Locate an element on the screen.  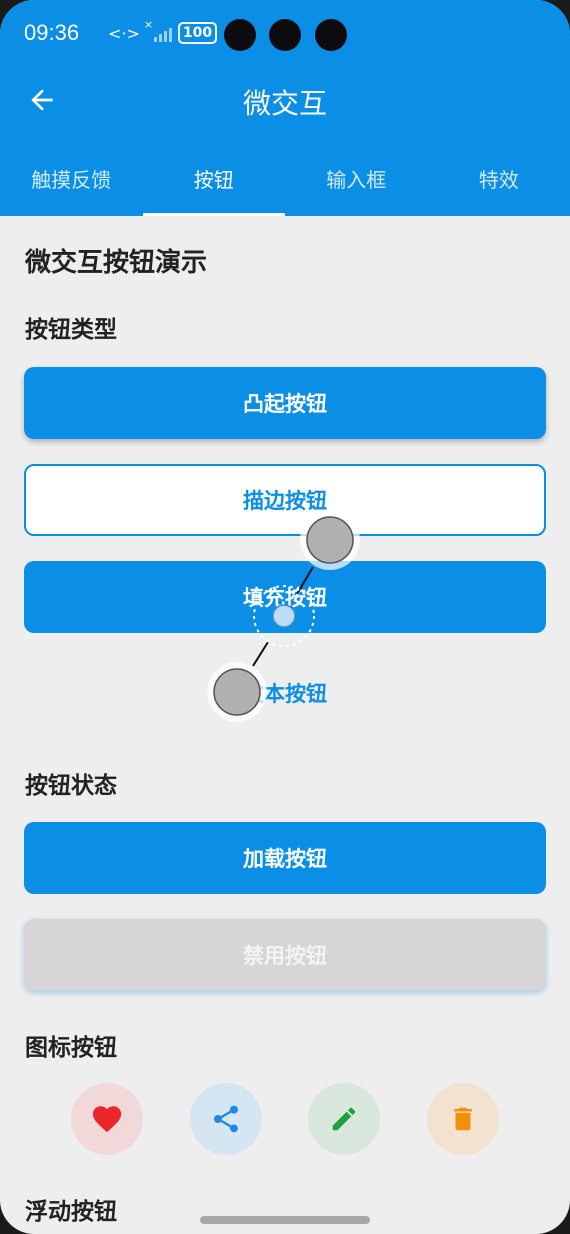
status-time: 09:36 is located at coordinates (52, 32).